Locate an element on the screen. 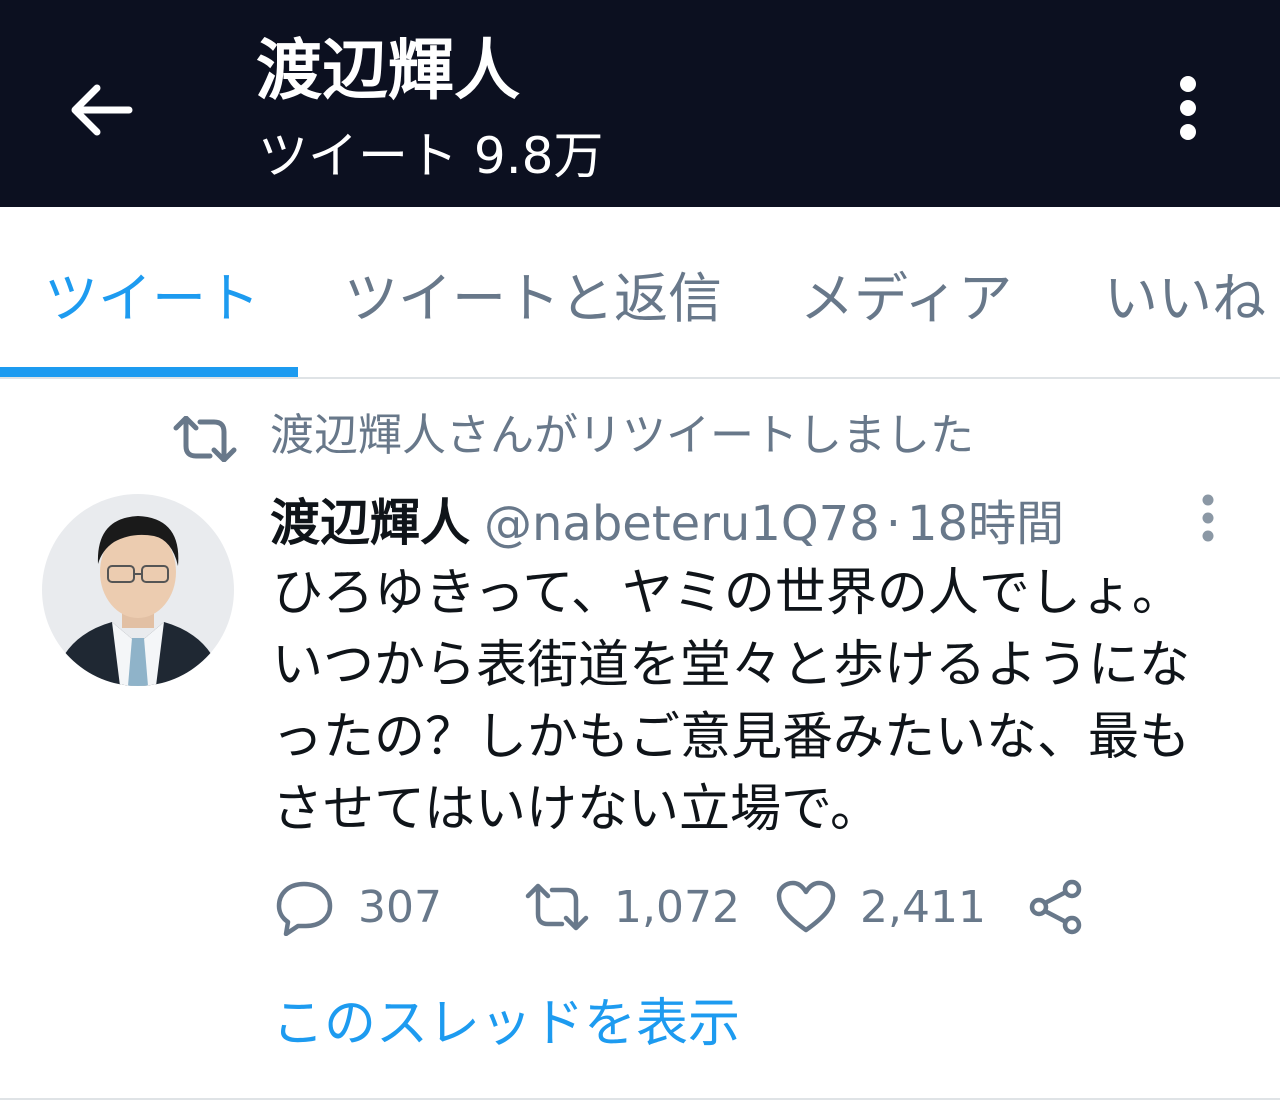  back-button is located at coordinates (100, 110).